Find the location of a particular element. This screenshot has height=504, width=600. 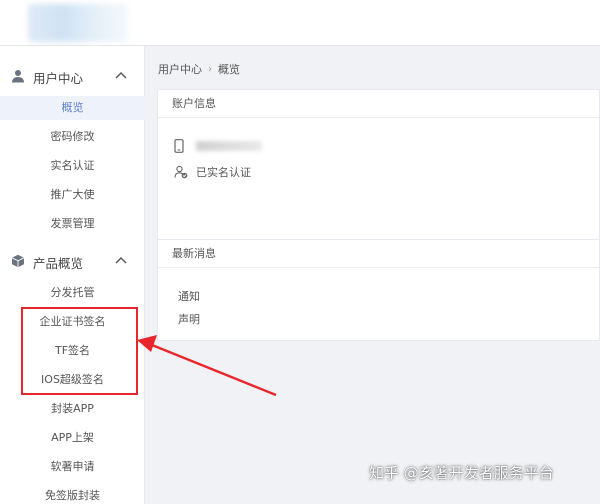

breadcrumb-current: 概览 is located at coordinates (229, 69).